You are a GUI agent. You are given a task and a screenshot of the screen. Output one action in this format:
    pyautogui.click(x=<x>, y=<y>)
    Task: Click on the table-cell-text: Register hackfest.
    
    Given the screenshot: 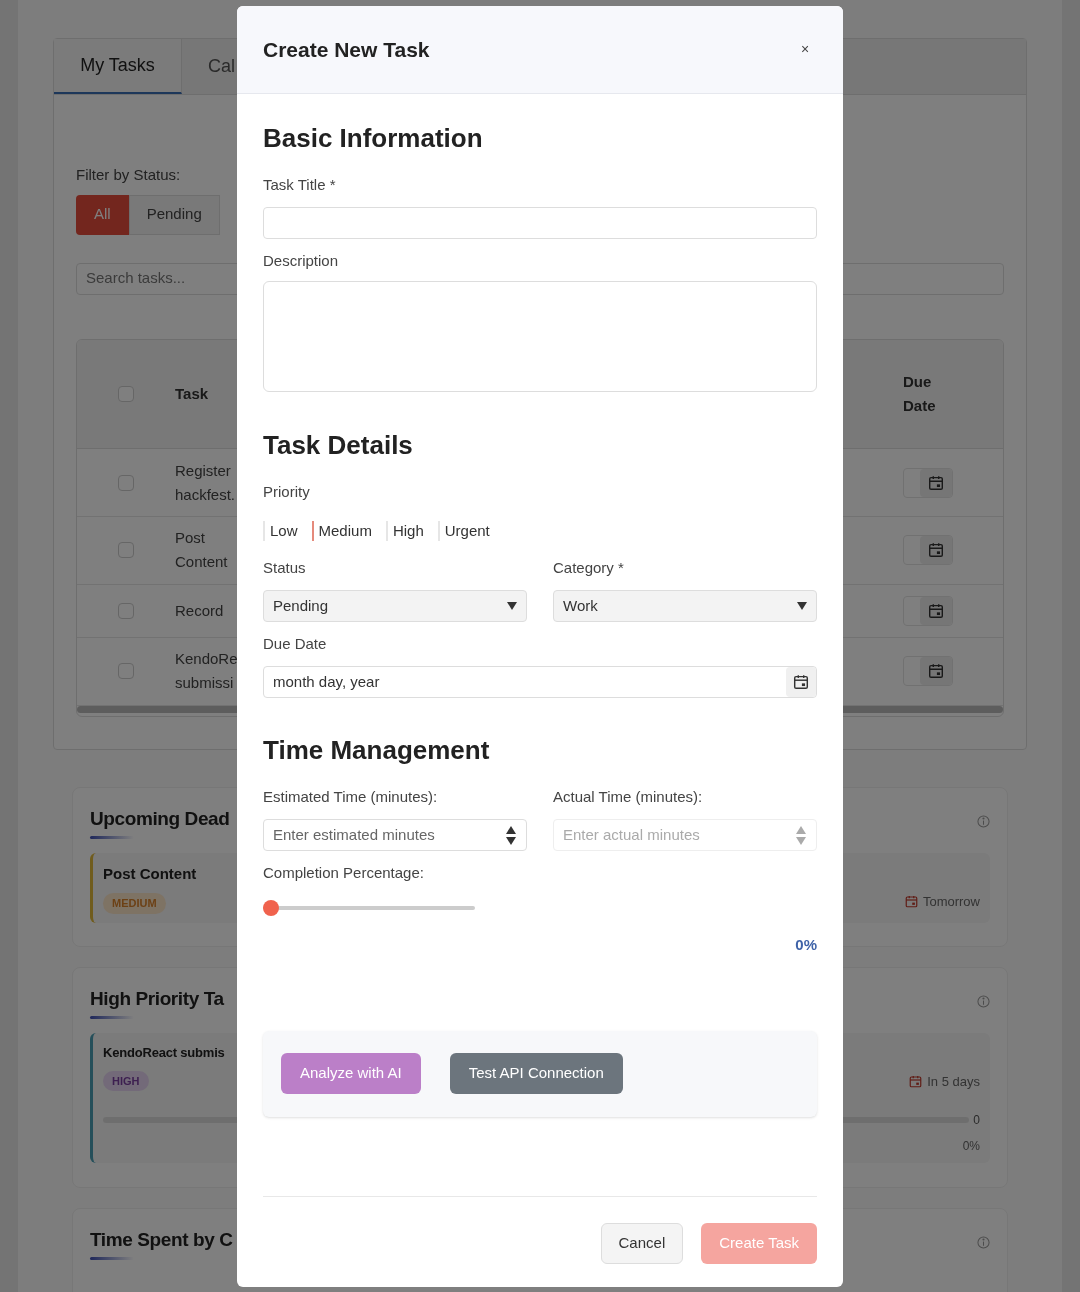 What is the action you would take?
    pyautogui.click(x=206, y=482)
    